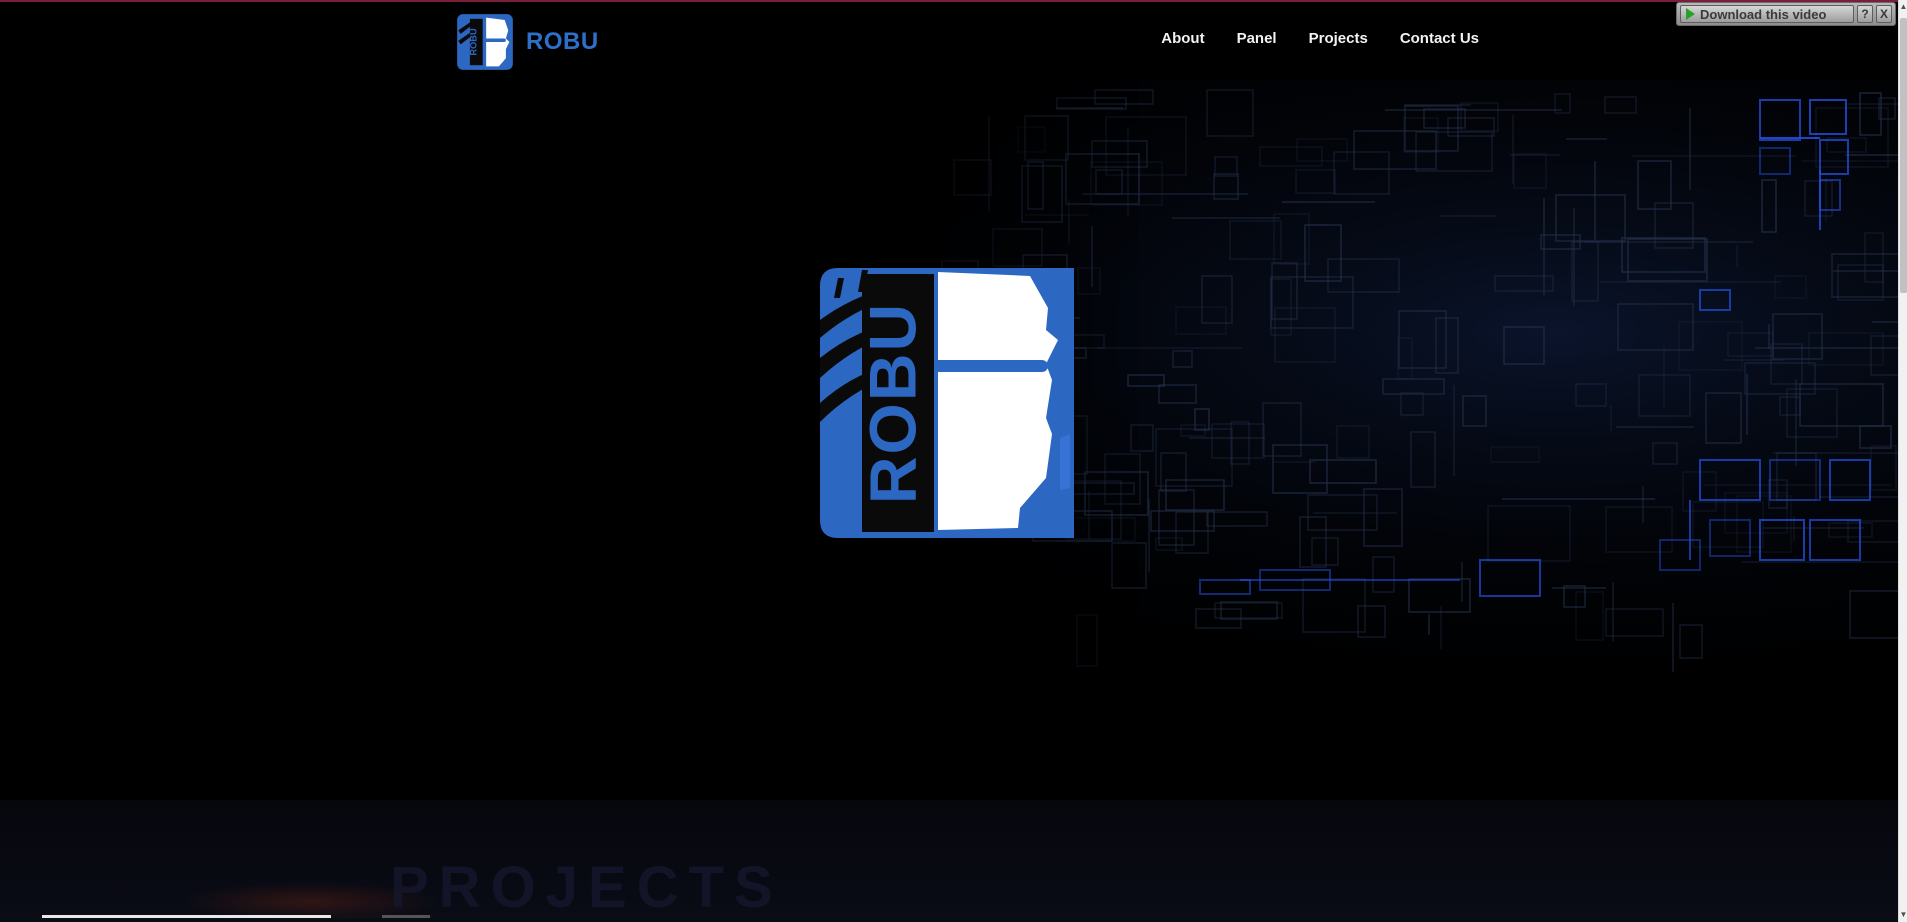  What do you see at coordinates (1338, 38) in the screenshot?
I see `nav-projects: Projects` at bounding box center [1338, 38].